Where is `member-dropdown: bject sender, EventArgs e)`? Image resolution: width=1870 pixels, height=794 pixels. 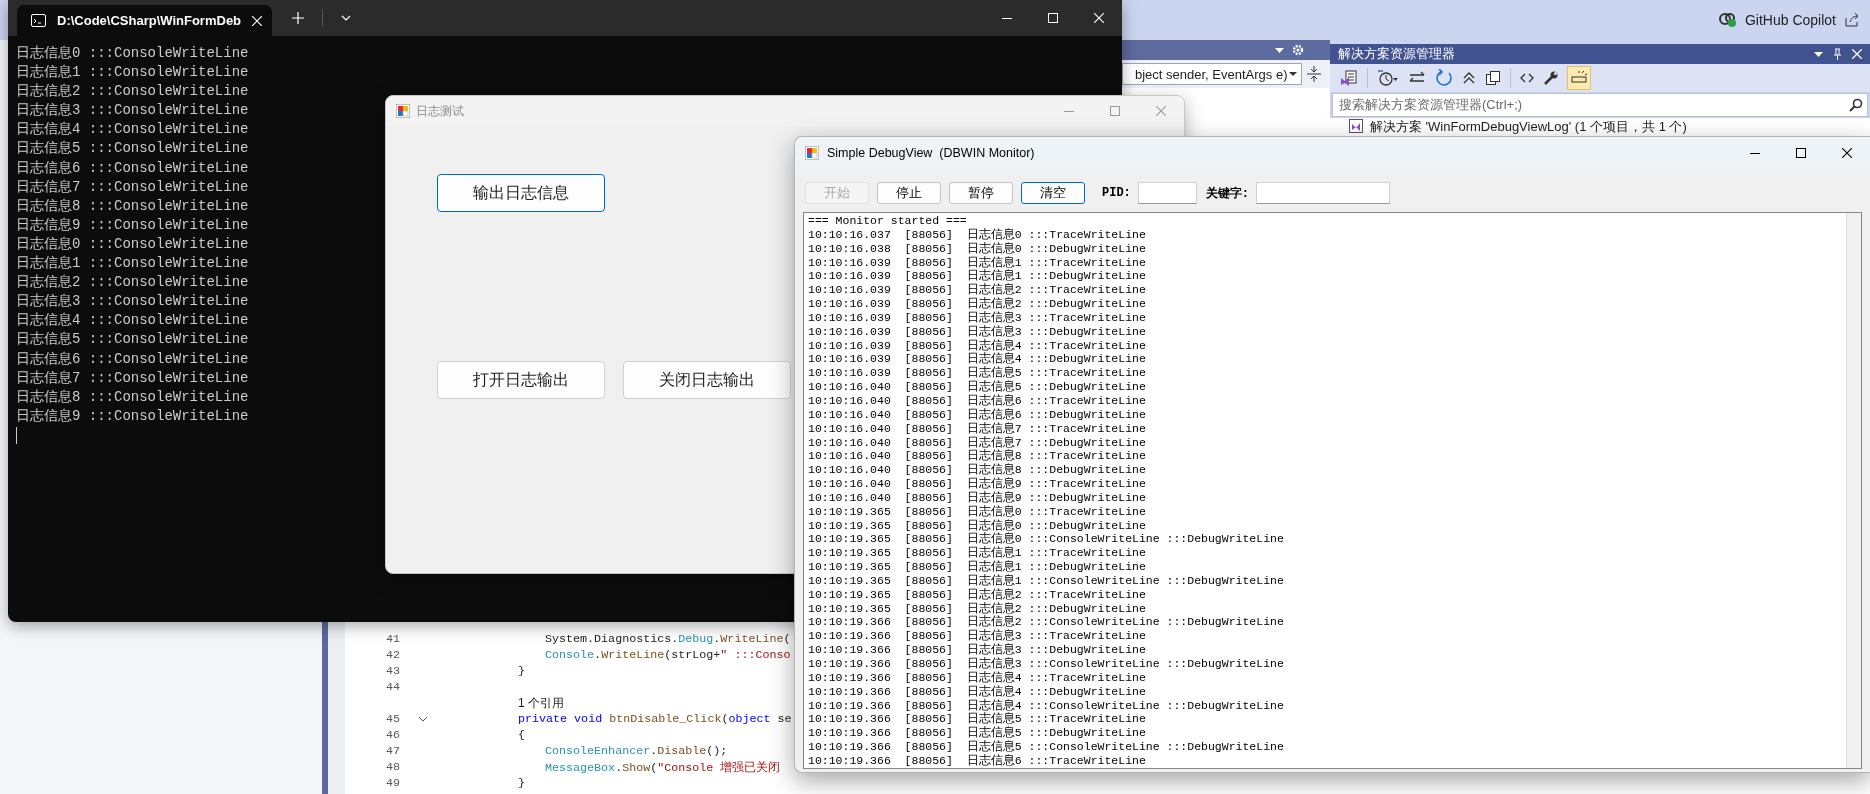 member-dropdown: bject sender, EventArgs e) is located at coordinates (1212, 74).